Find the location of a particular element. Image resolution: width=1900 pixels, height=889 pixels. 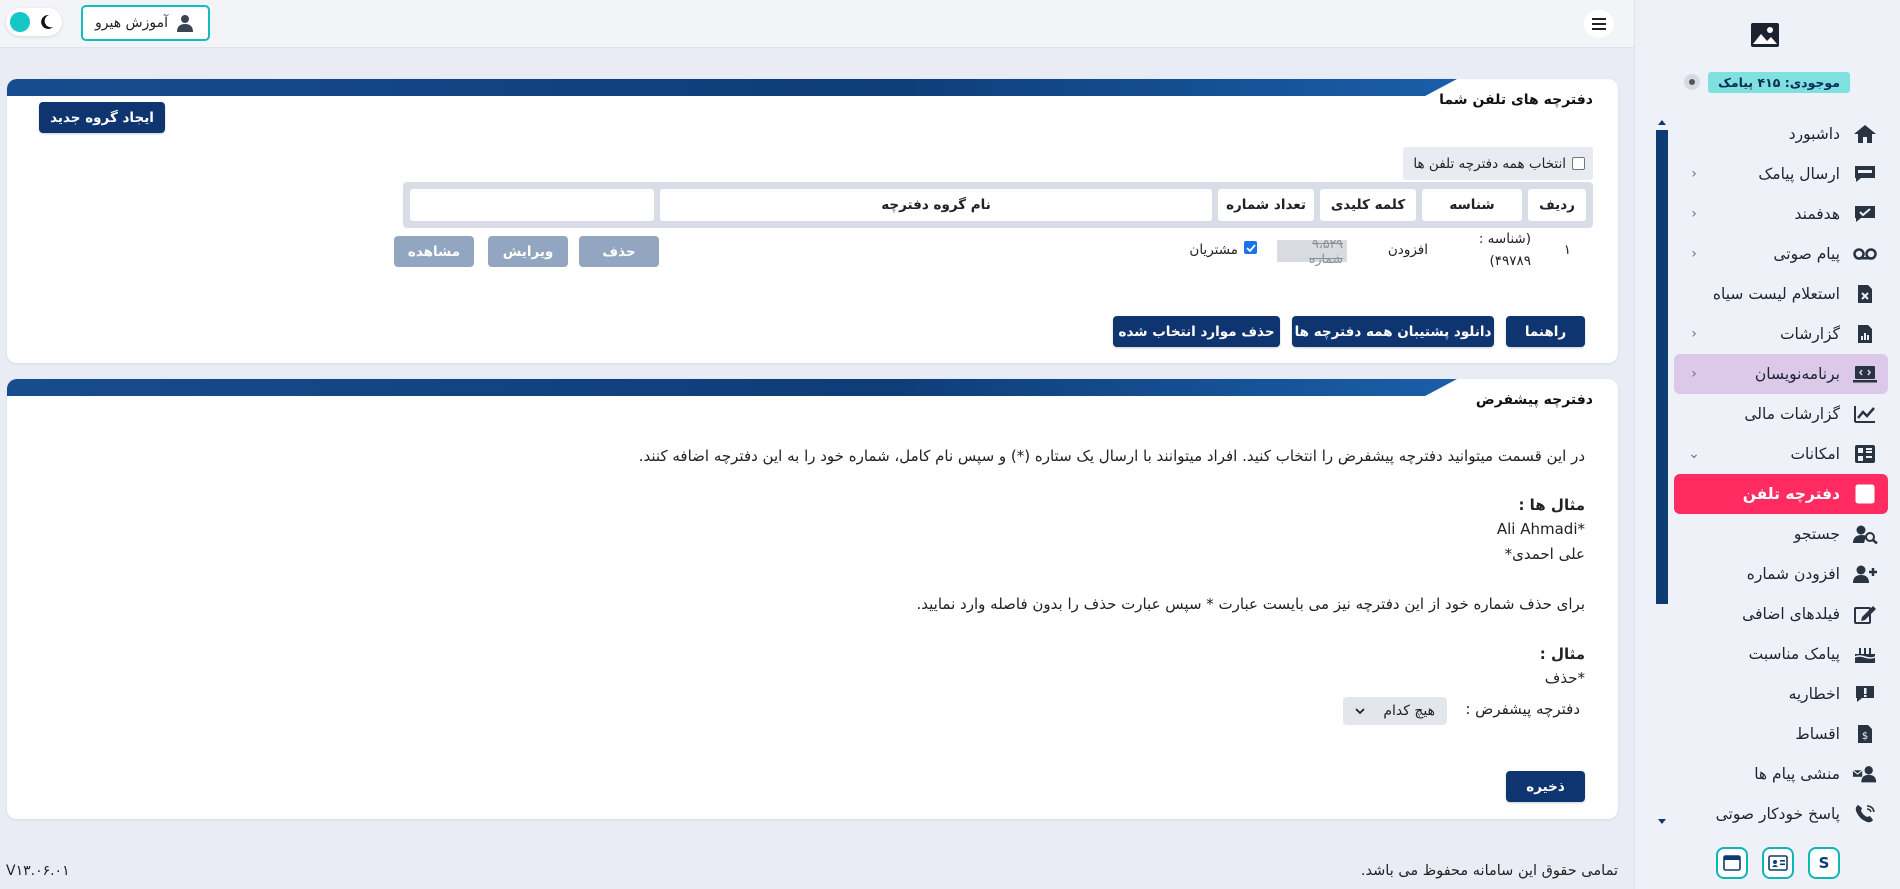

menu-toggle-button is located at coordinates (1599, 24).